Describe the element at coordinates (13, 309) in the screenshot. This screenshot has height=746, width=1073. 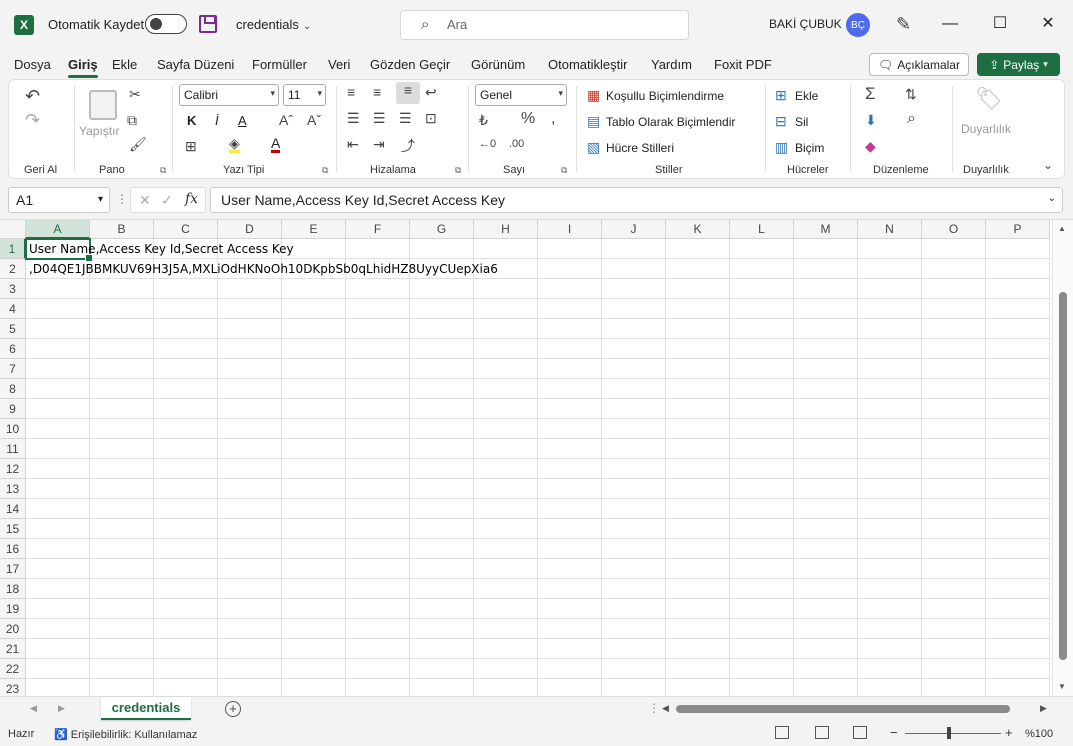
I see `row-header-4: 4` at that location.